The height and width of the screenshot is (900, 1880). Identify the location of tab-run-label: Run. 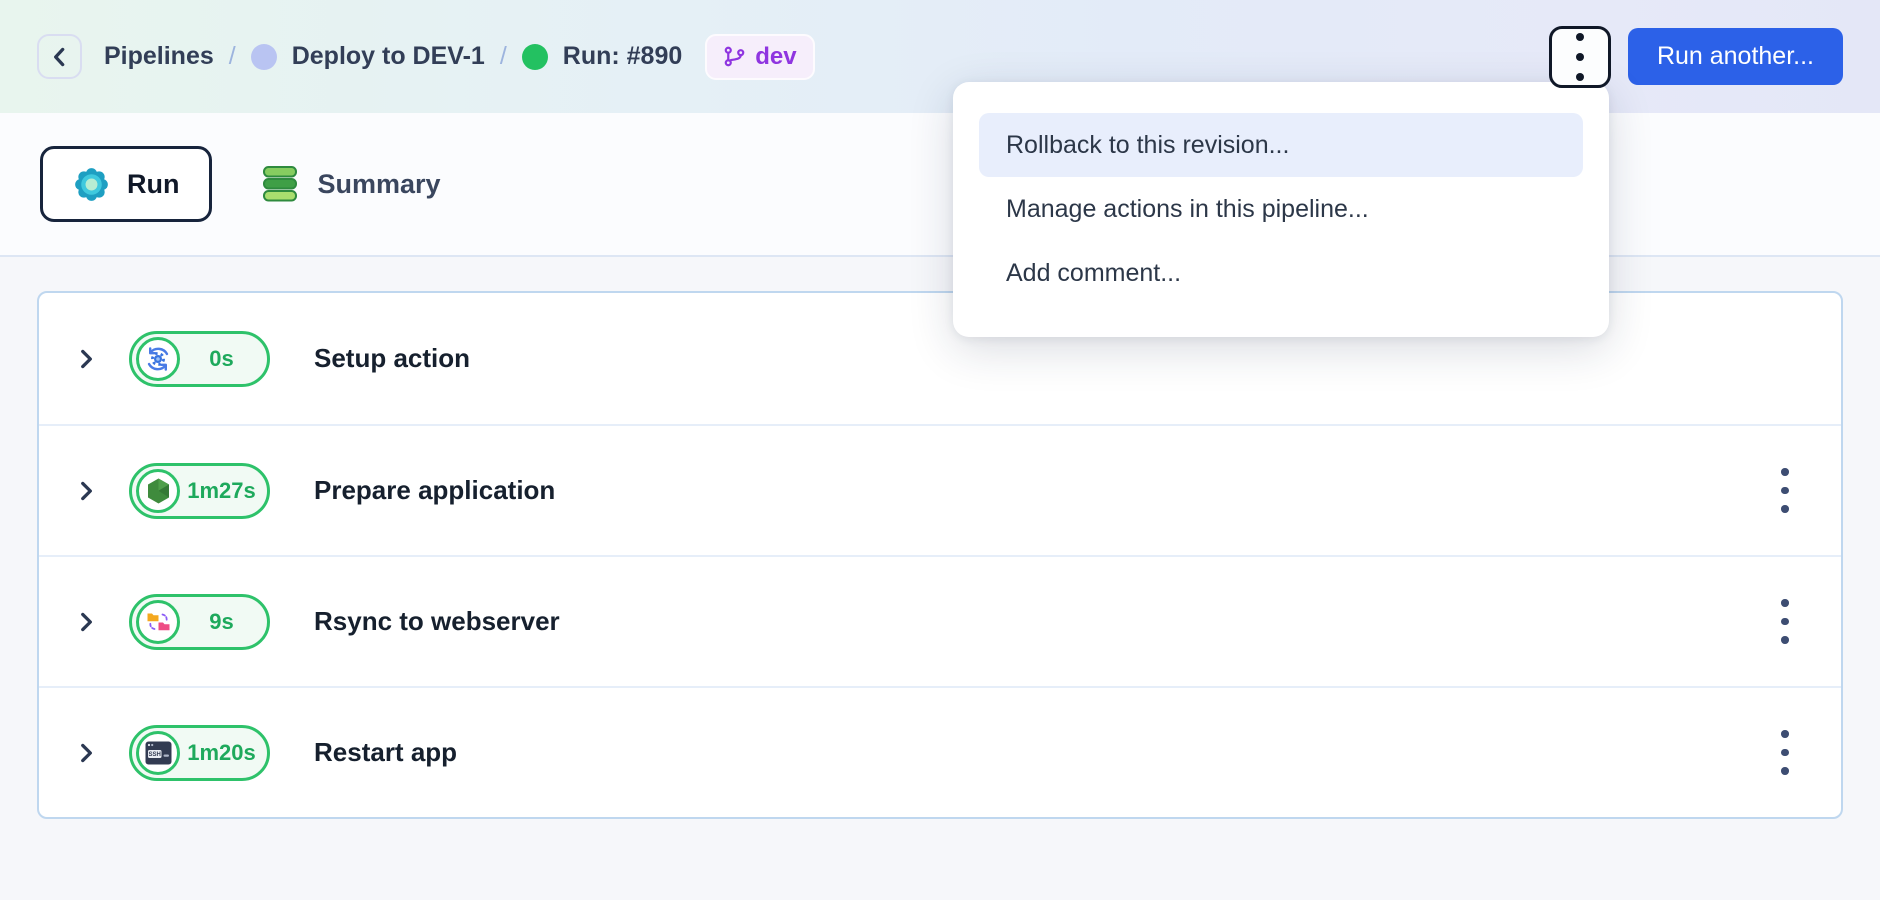
(153, 183).